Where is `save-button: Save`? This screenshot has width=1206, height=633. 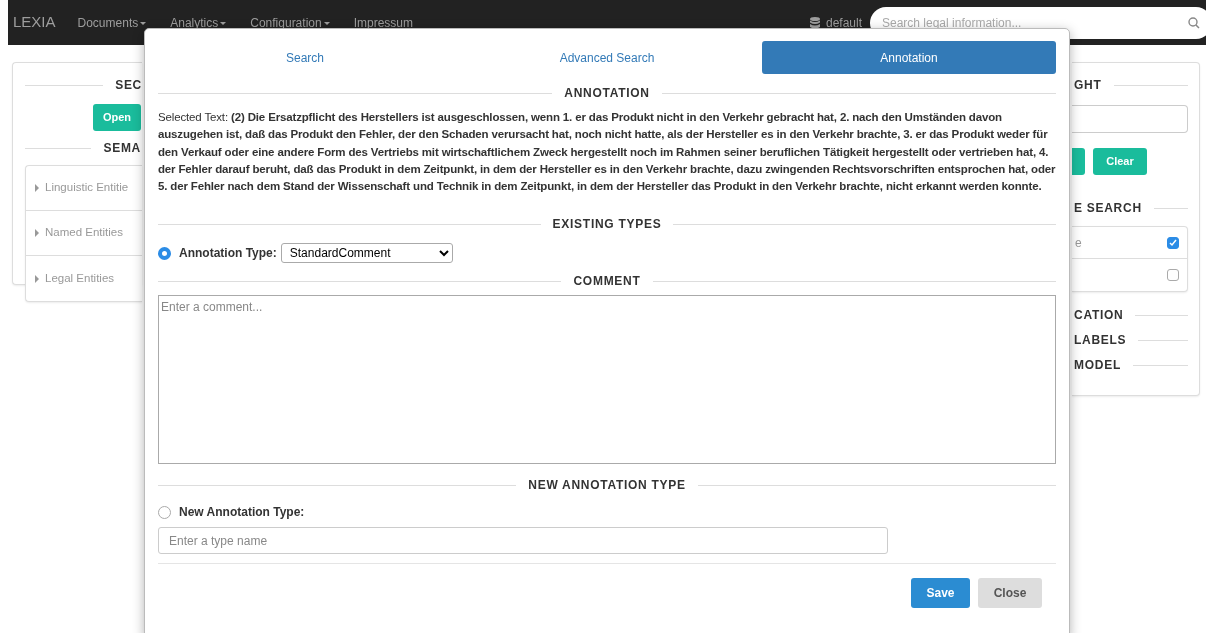
save-button: Save is located at coordinates (940, 593).